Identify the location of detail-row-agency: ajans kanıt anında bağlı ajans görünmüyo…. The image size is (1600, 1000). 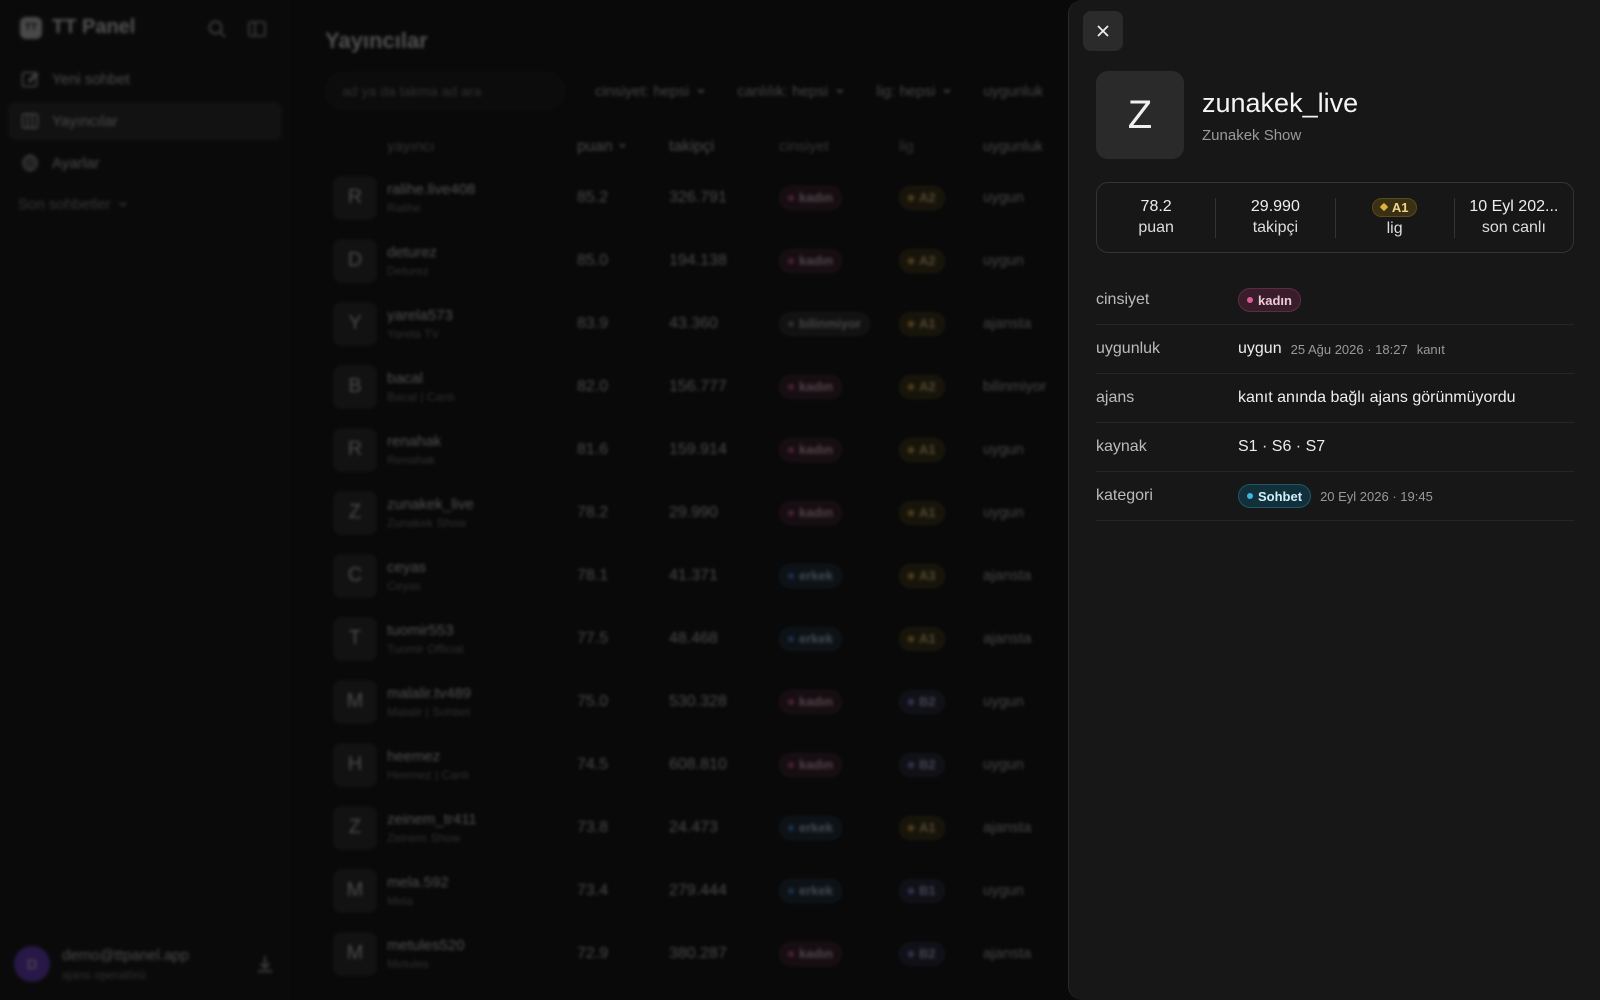
(1335, 398).